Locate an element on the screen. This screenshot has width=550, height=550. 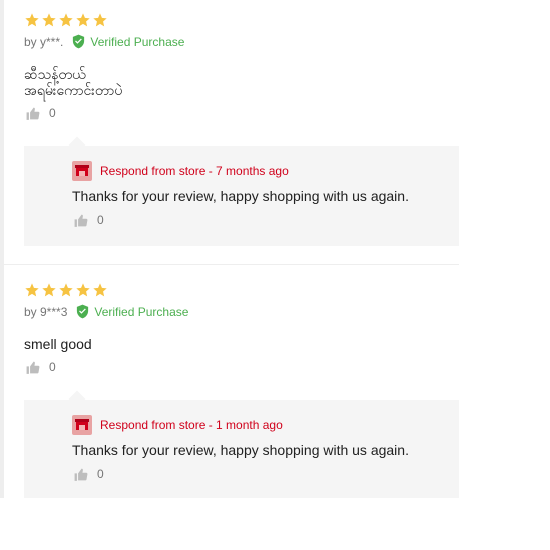
review-meta: by 9***3 Verified Purchase is located at coordinates (106, 311).